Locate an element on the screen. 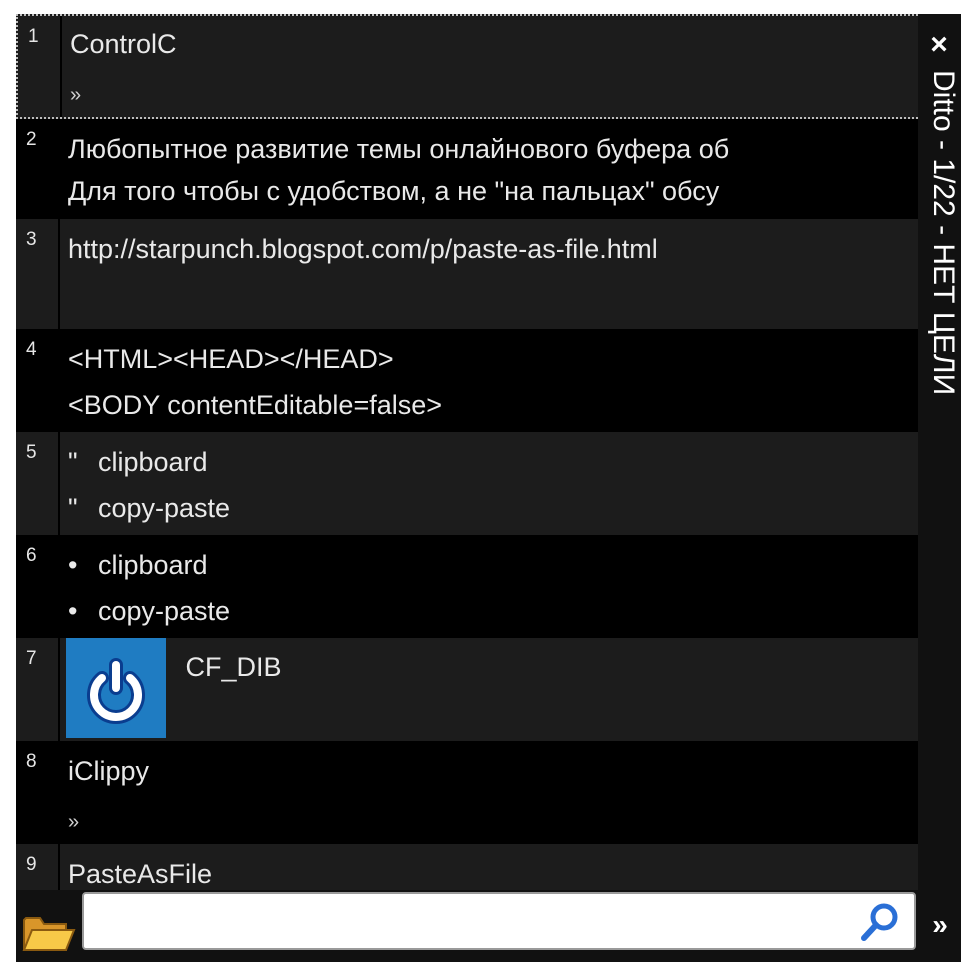 This screenshot has width=961, height=962. clip-text-line: PasteAsFile is located at coordinates (140, 874).